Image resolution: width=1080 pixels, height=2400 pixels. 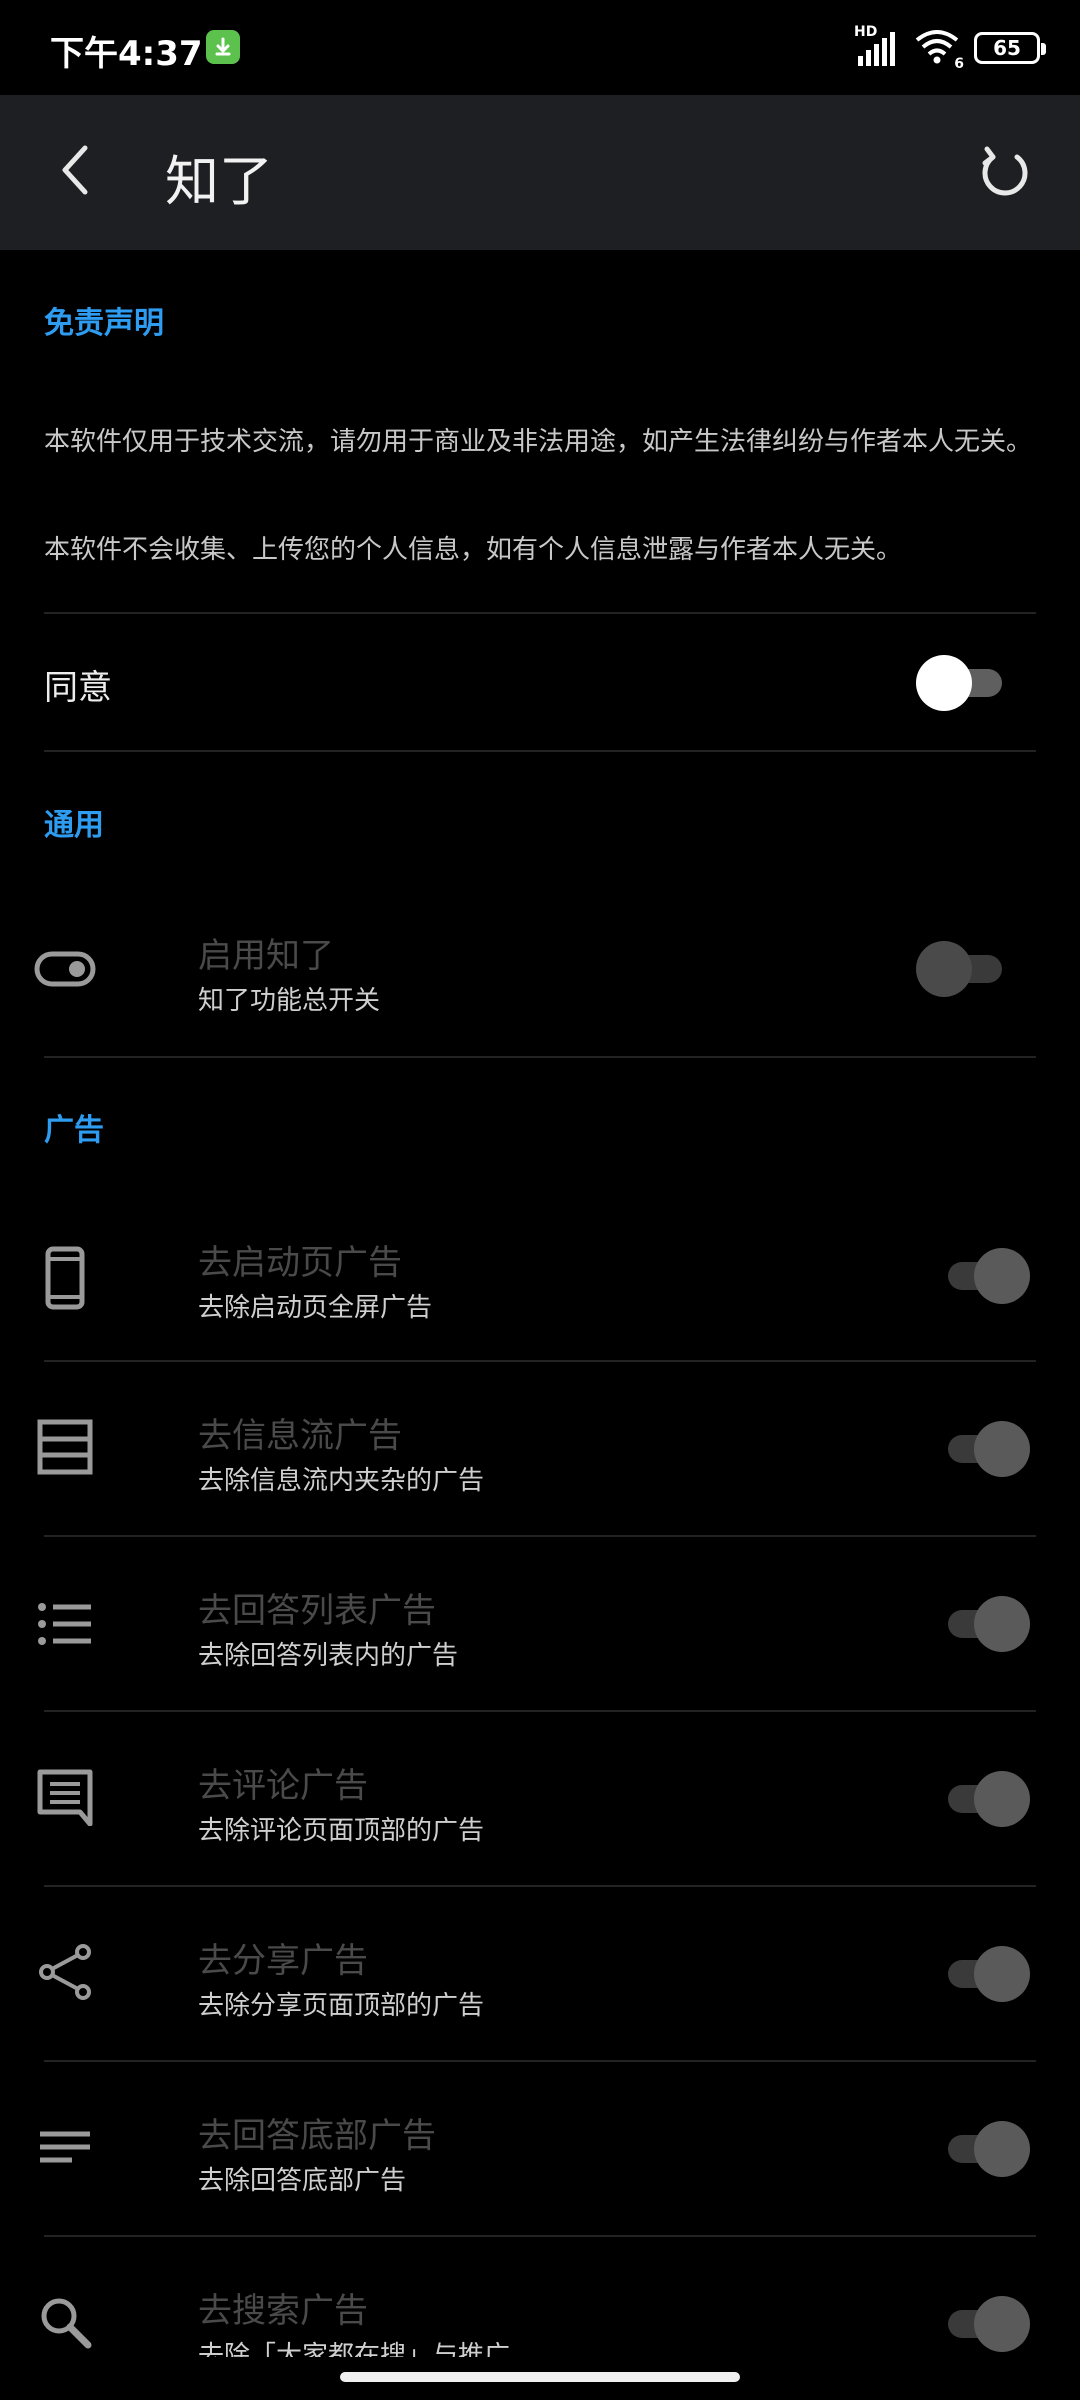 I want to click on item-subtitle: 去除回答底部广告, so click(x=302, y=2181).